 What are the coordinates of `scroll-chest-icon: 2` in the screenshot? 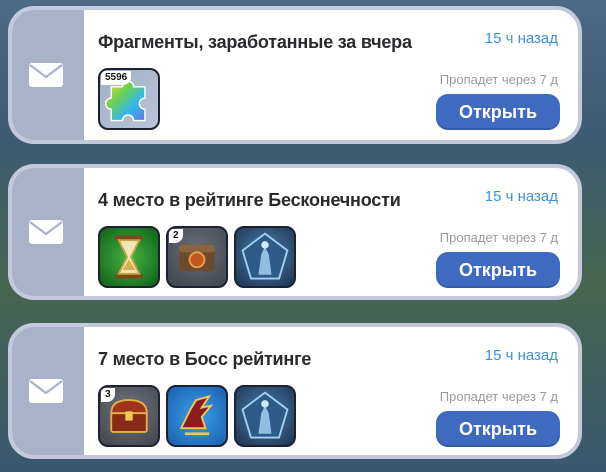 It's located at (197, 257).